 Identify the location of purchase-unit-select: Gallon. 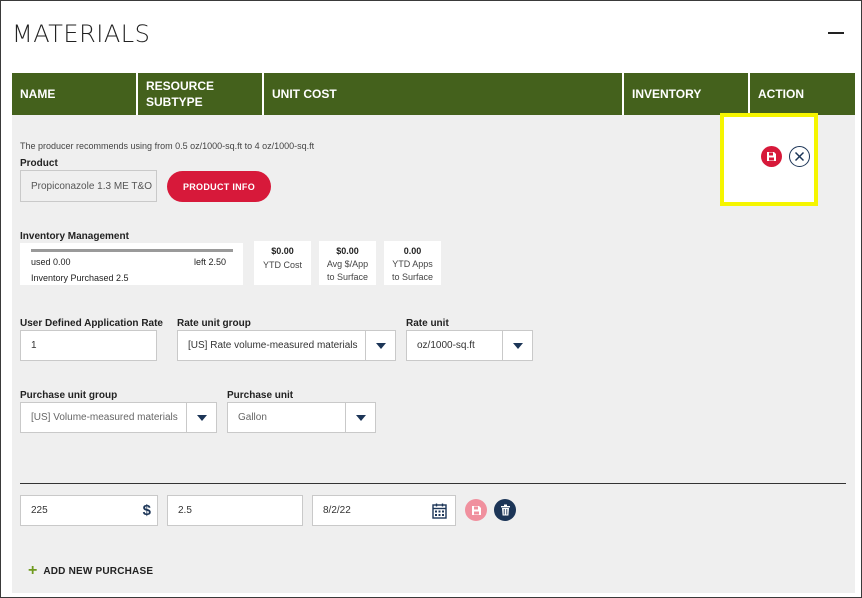
(301, 417).